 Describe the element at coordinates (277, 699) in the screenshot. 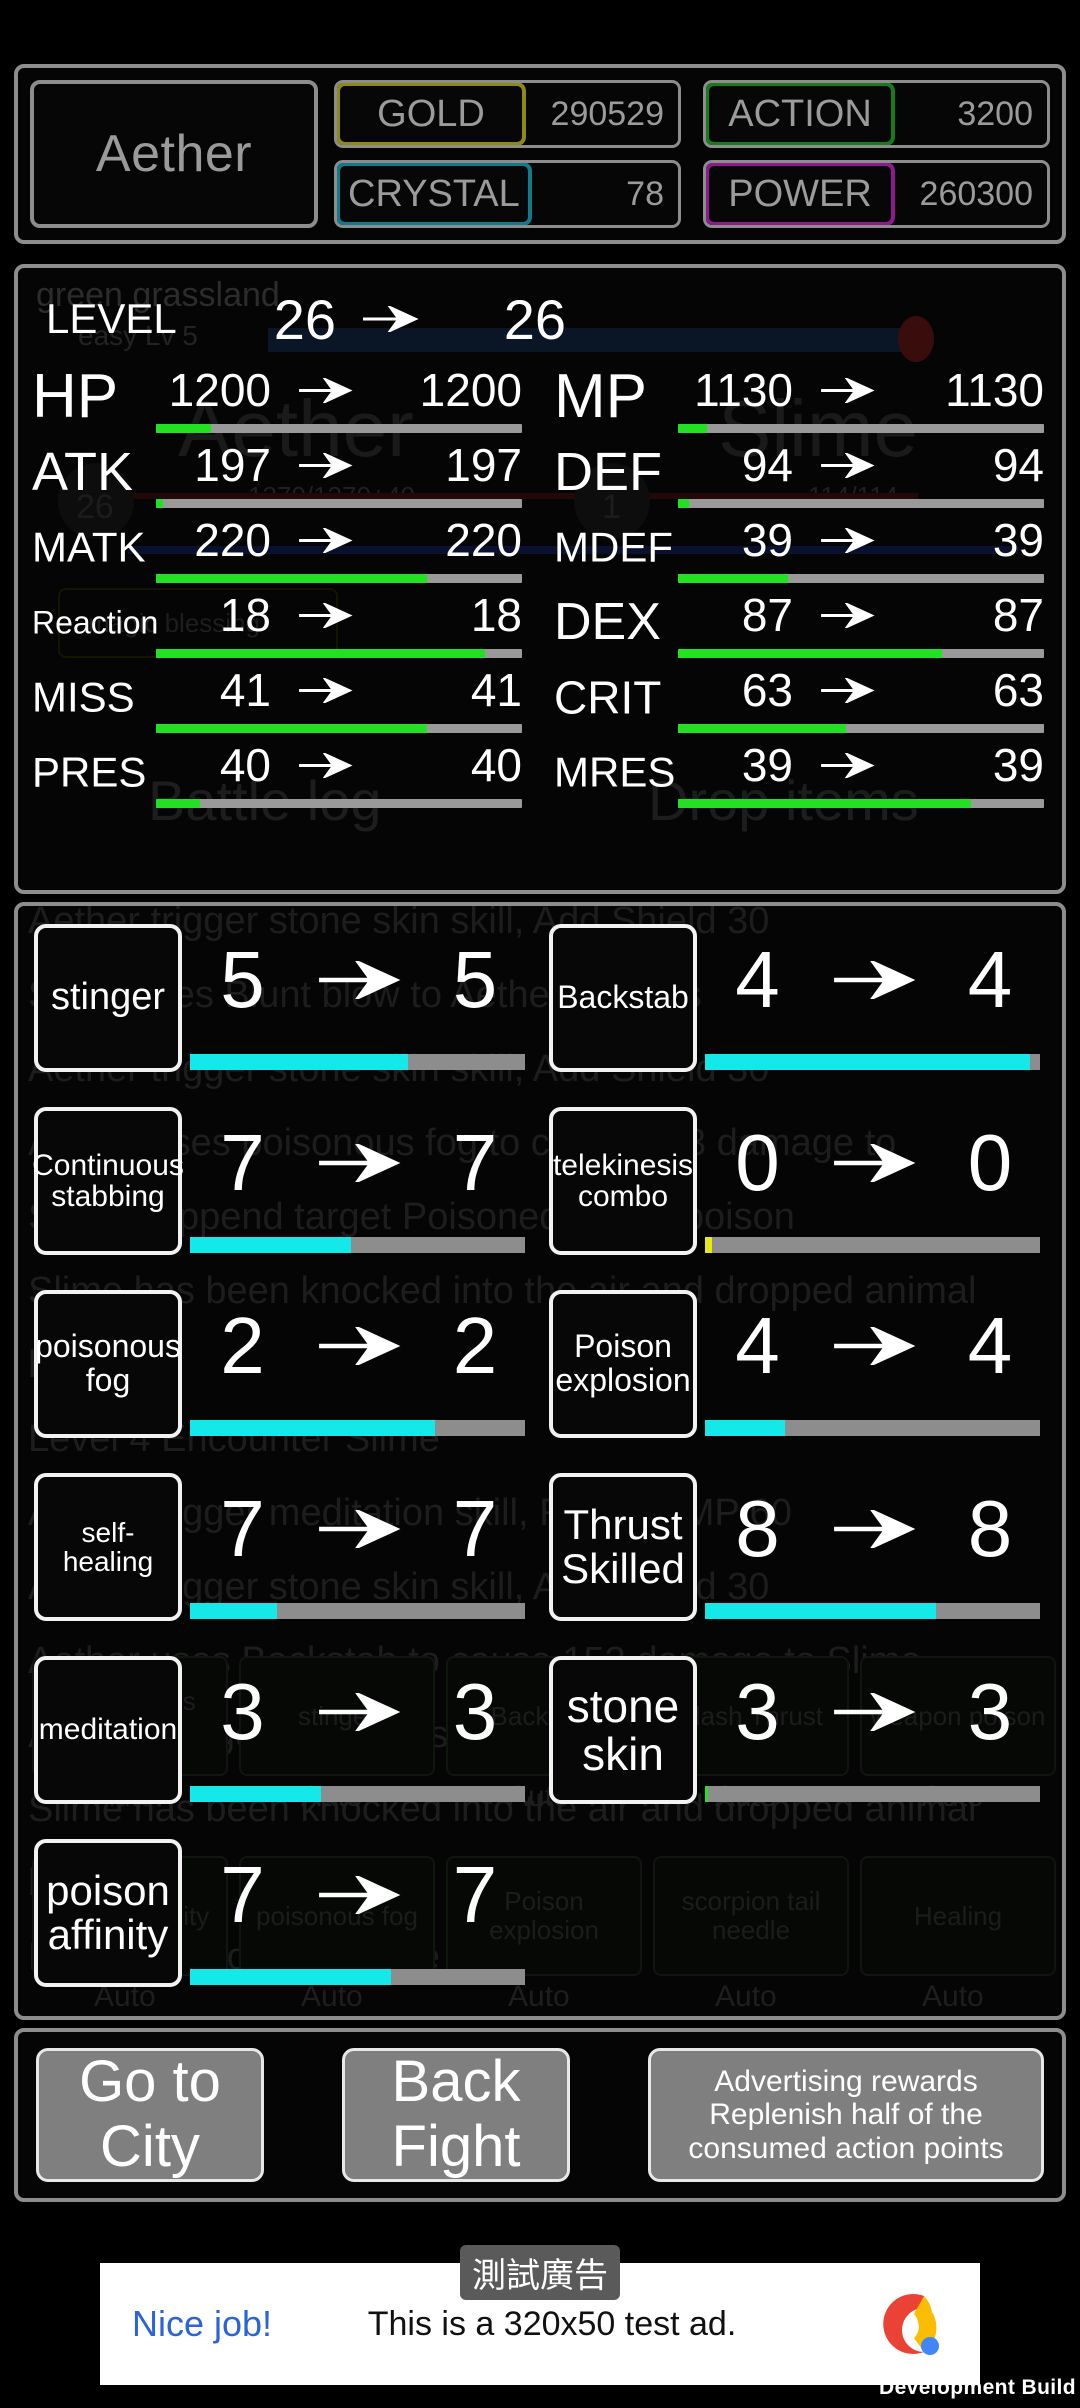

I see `stat-row-miss: MISS 41 41` at that location.